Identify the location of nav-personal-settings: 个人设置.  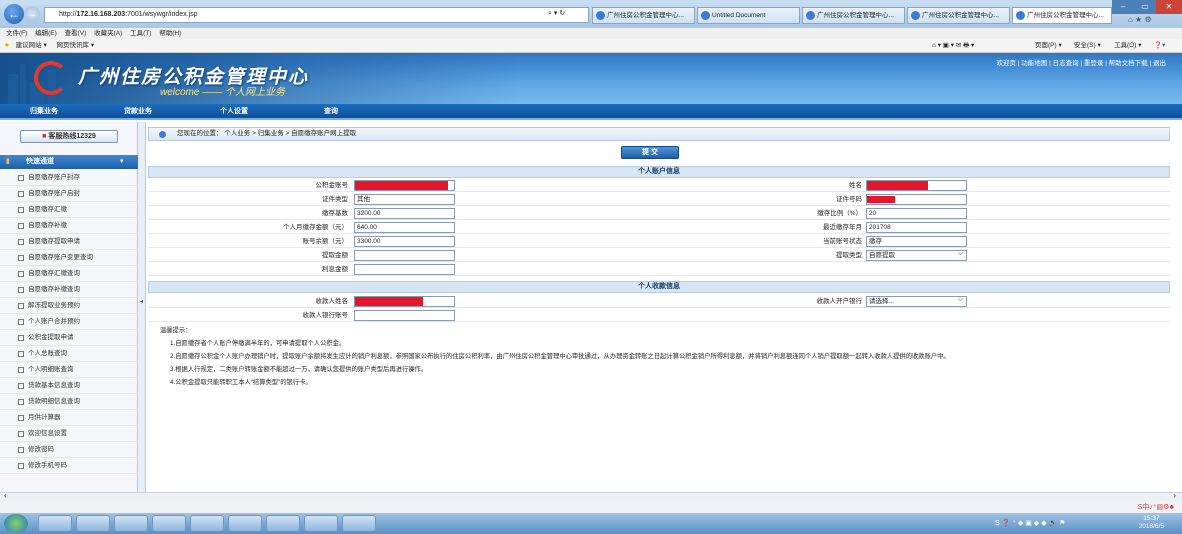
(234, 112).